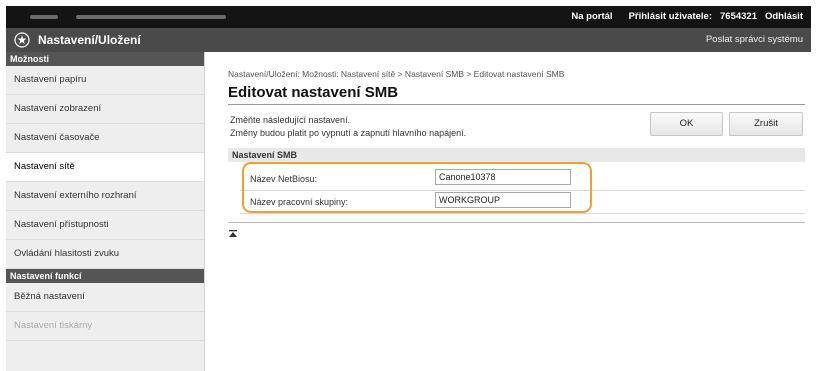 Image resolution: width=817 pixels, height=371 pixels. I want to click on workgroup-row: Název pracovní skupiny:, so click(522, 202).